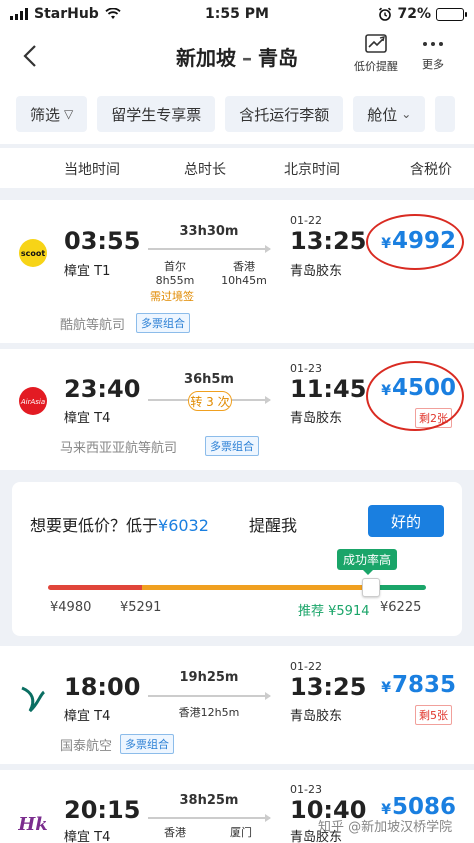 This screenshot has width=474, height=843. Describe the element at coordinates (94, 525) in the screenshot. I see `alert-prefix: 想要更低价？低于` at that location.